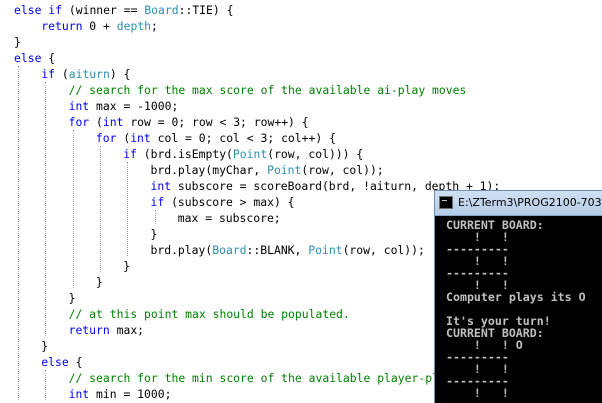  I want to click on code-line: for (int col = 0; col < 3; col++) {, so click(216, 138).